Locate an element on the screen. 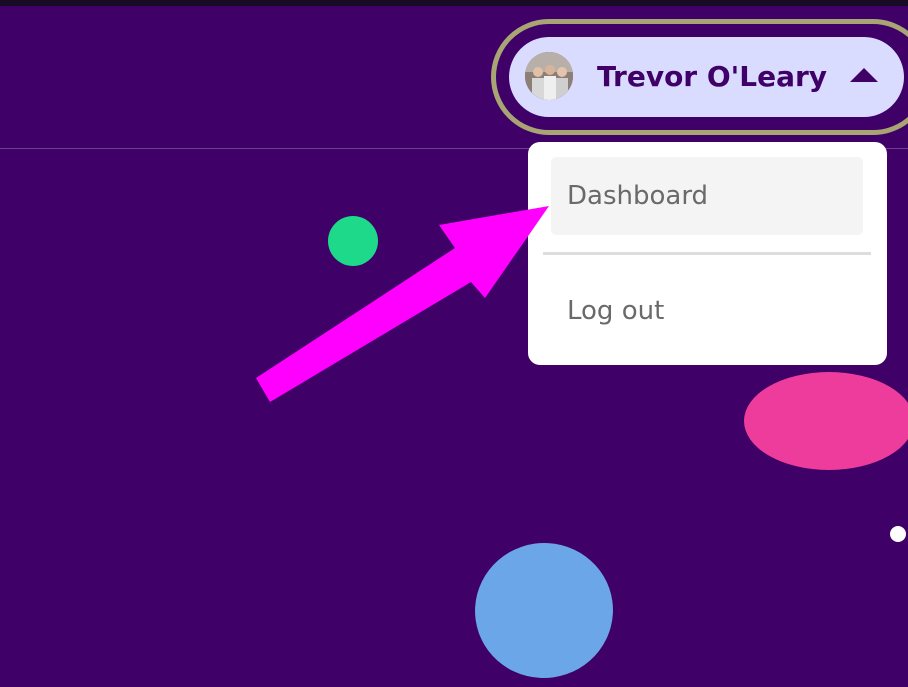 This screenshot has width=908, height=687. arrow-pointer-icon is located at coordinates (402, 304).